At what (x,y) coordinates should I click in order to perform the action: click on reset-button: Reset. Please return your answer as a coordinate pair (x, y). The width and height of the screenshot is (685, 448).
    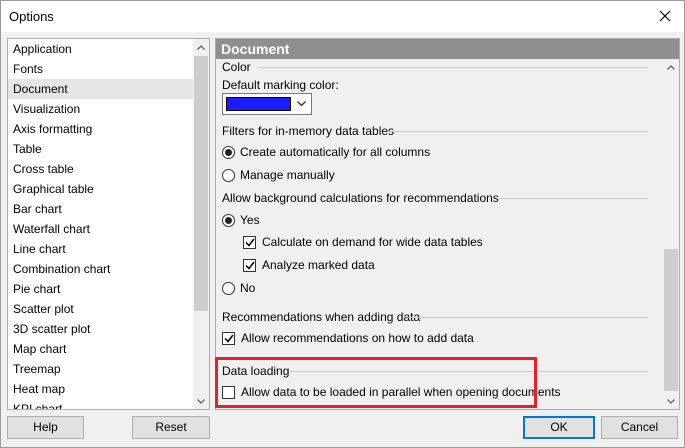
    Looking at the image, I should click on (171, 427).